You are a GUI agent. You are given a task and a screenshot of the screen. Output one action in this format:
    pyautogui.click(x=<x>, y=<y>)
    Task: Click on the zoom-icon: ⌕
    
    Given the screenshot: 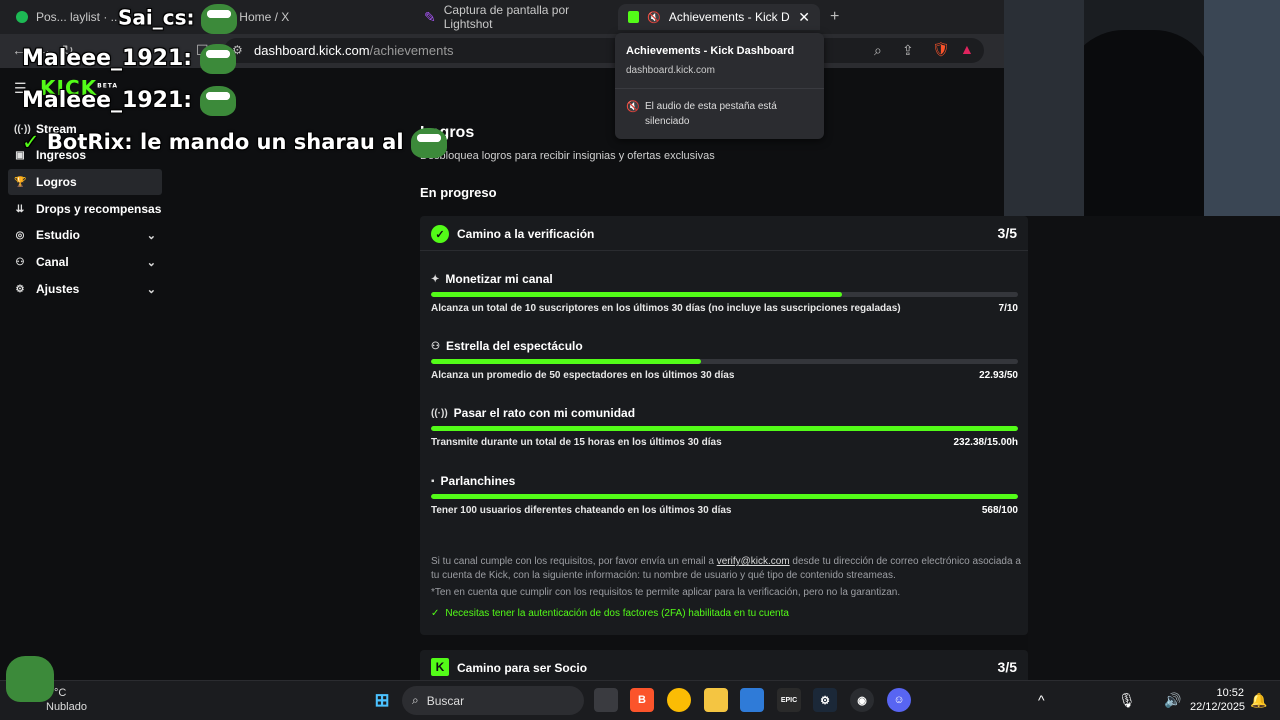 What is the action you would take?
    pyautogui.click(x=878, y=50)
    